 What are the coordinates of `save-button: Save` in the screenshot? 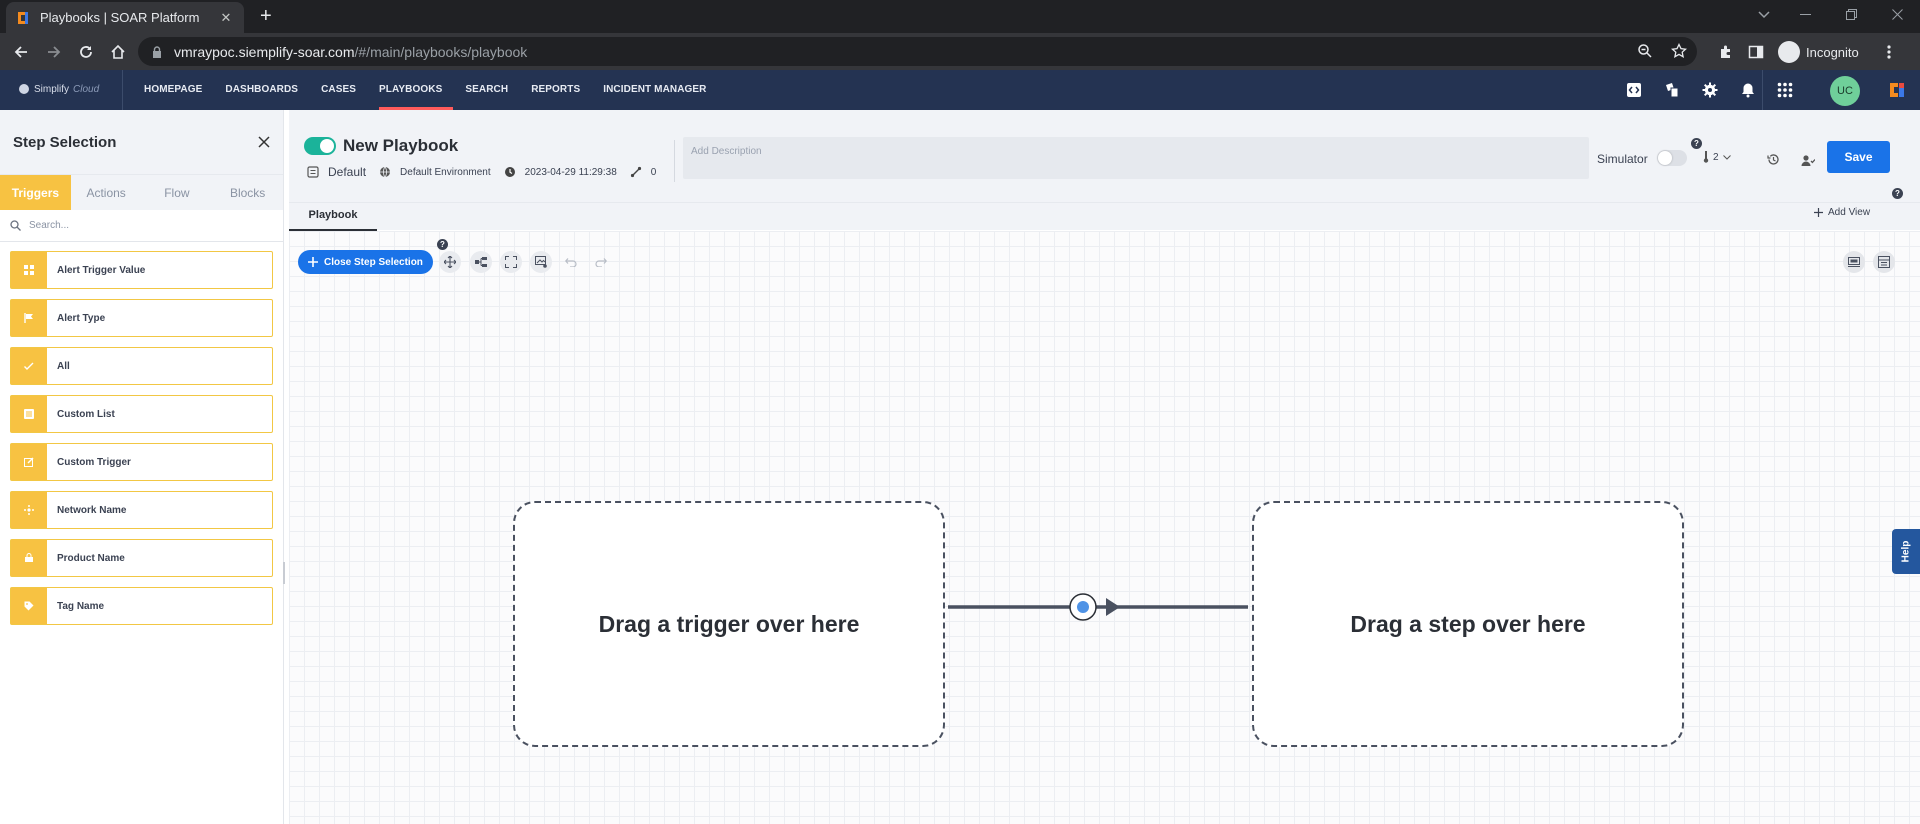 It's located at (1858, 157).